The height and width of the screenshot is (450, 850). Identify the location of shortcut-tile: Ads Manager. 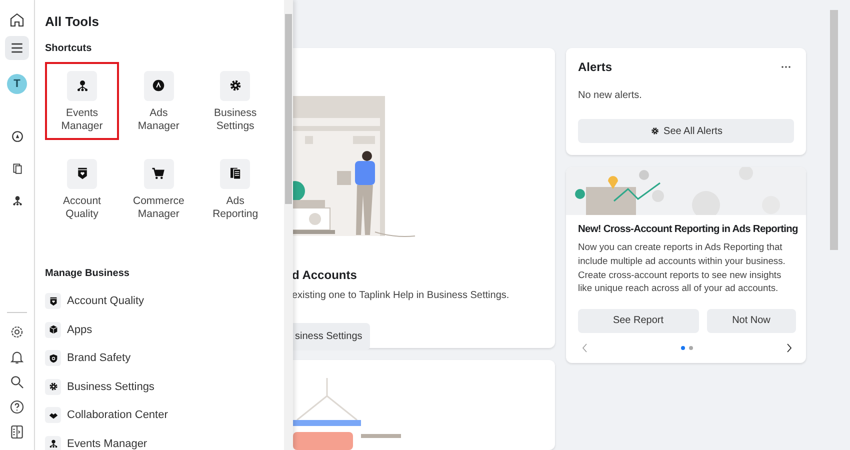
(159, 101).